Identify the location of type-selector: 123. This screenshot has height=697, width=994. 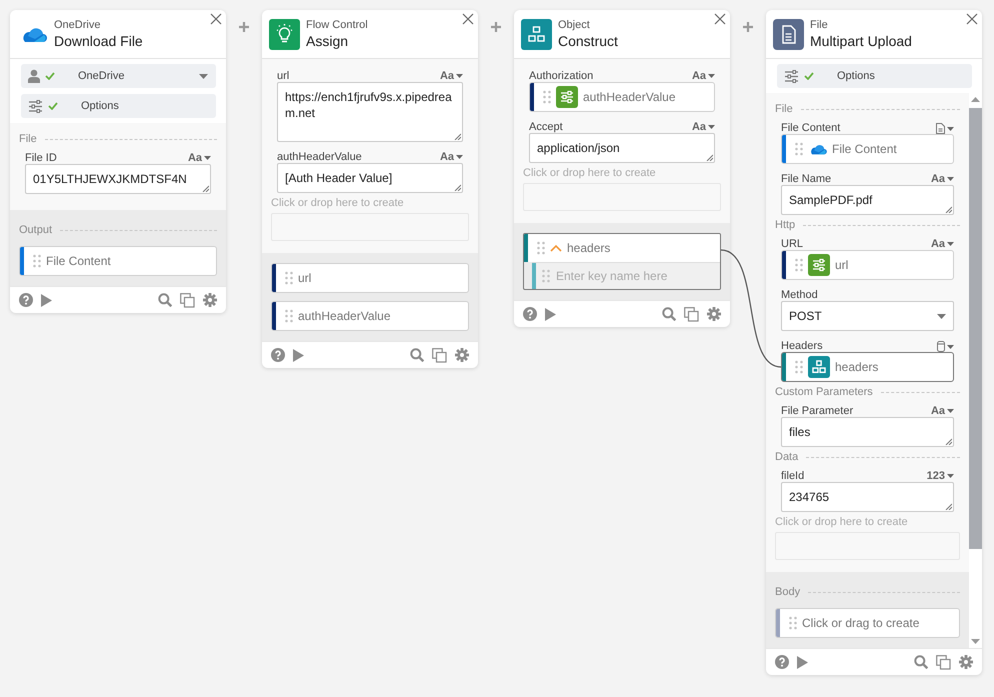
(940, 476).